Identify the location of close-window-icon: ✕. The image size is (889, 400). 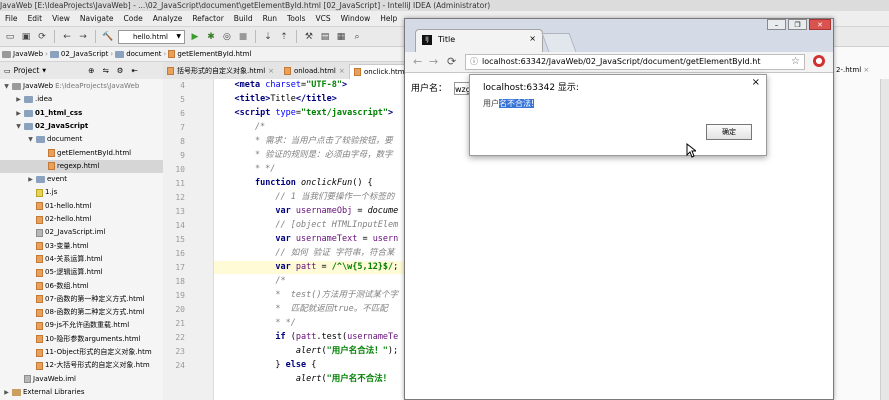
(820, 24).